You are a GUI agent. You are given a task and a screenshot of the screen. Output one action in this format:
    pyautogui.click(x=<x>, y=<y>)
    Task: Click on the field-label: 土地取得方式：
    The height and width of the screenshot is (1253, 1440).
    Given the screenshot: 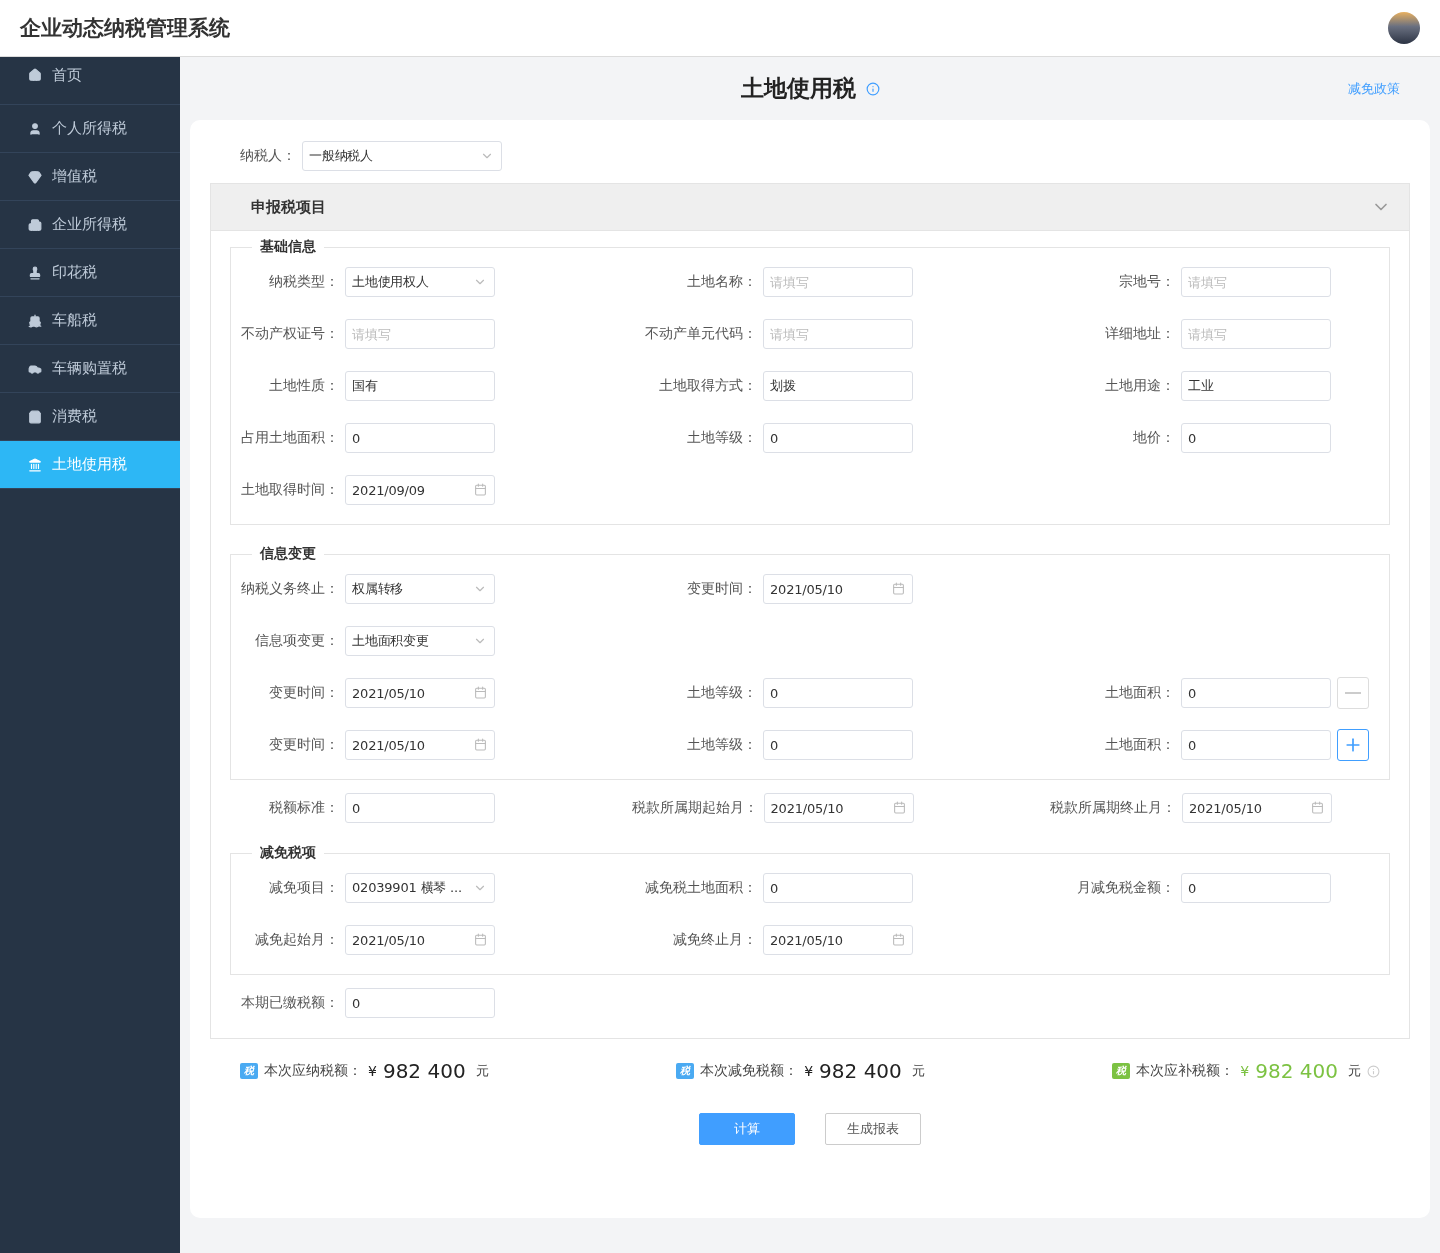 What is the action you would take?
    pyautogui.click(x=708, y=386)
    